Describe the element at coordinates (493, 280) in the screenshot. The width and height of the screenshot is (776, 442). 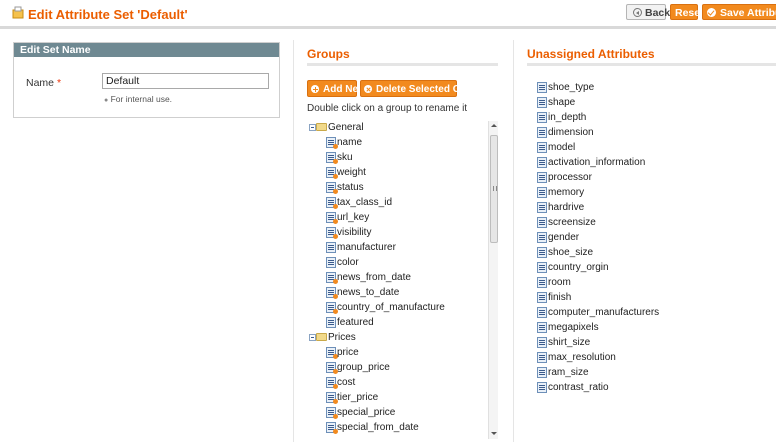
I see `tree-scrollbar` at that location.